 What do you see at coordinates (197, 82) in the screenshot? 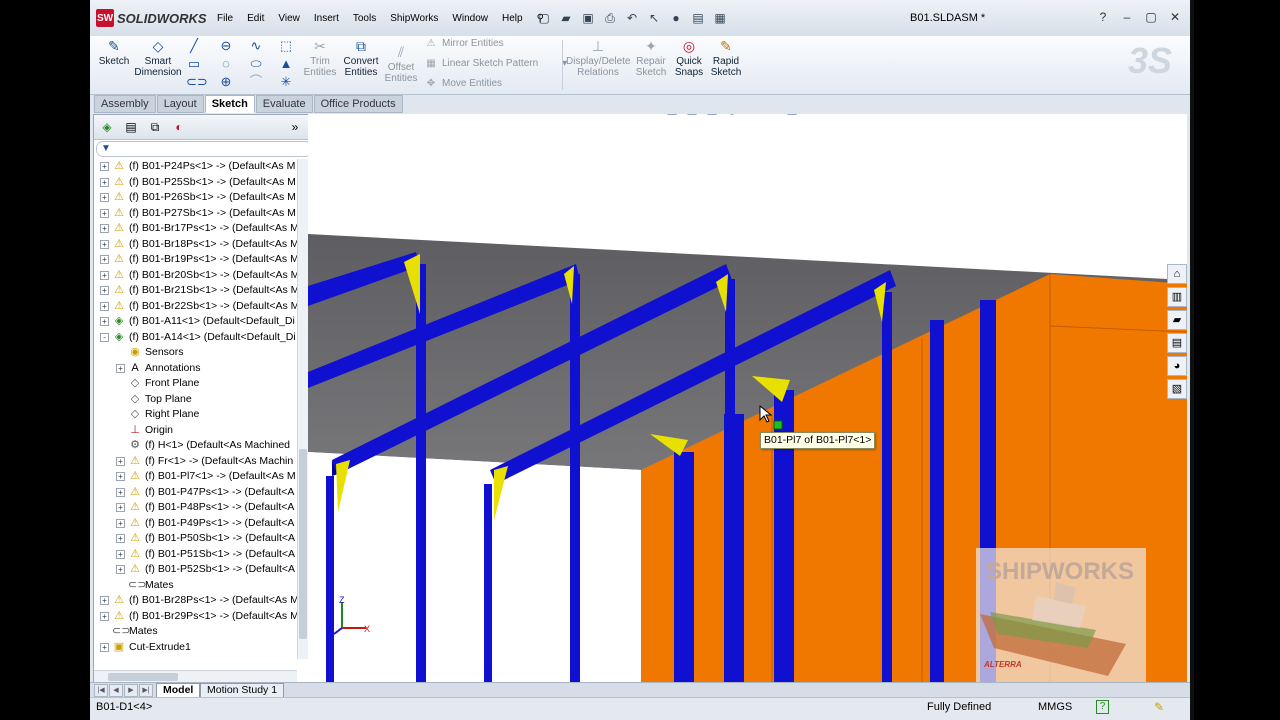
I see `slot-icon: ⊂⊃` at bounding box center [197, 82].